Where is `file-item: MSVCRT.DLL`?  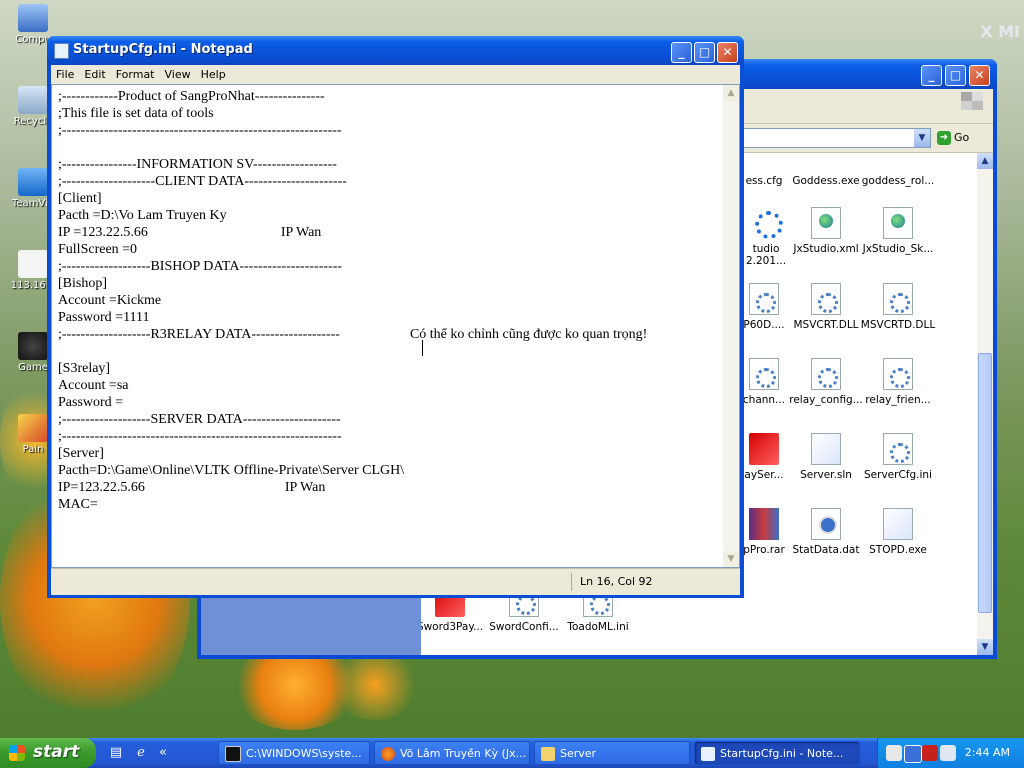 file-item: MSVCRT.DLL is located at coordinates (826, 307).